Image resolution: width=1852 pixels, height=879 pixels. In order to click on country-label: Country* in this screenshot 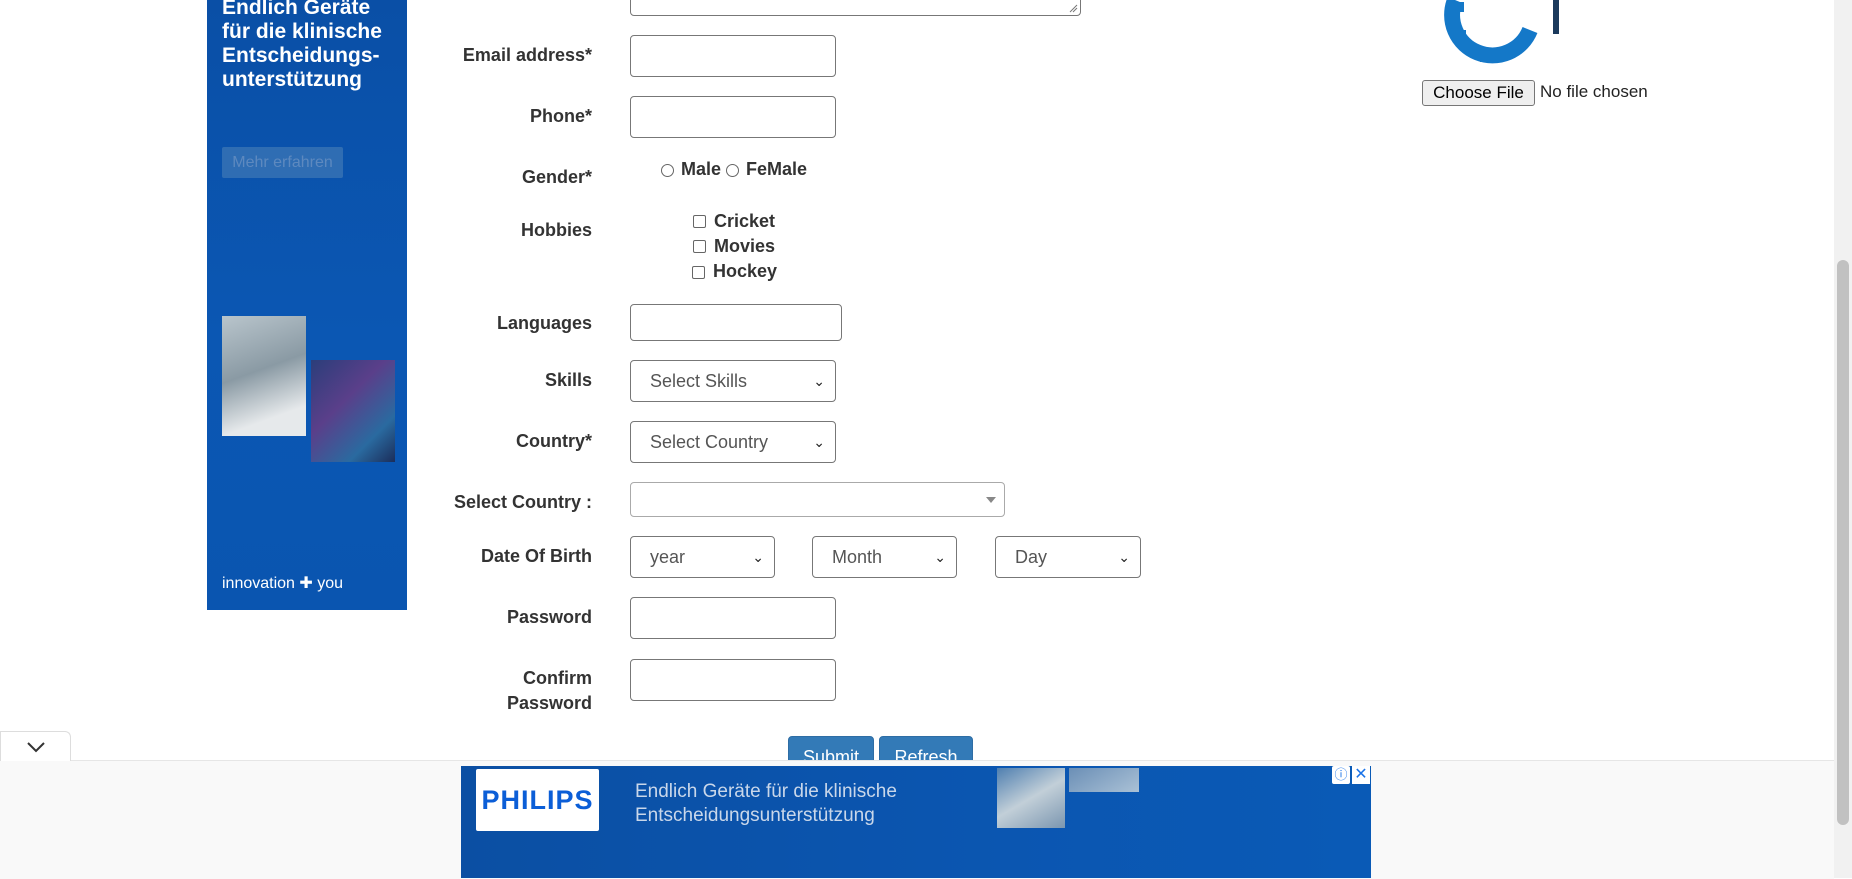, I will do `click(554, 441)`.